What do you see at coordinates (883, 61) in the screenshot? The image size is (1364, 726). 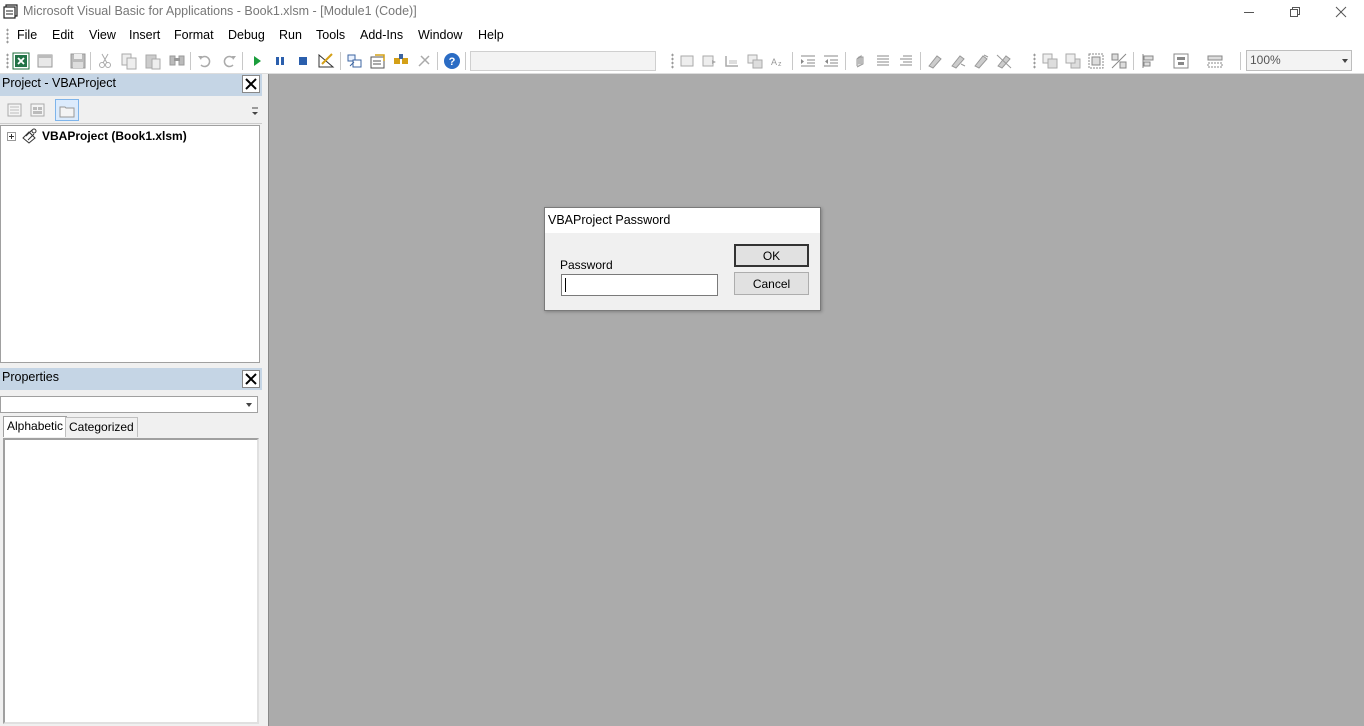 I see `comment-block-icon` at bounding box center [883, 61].